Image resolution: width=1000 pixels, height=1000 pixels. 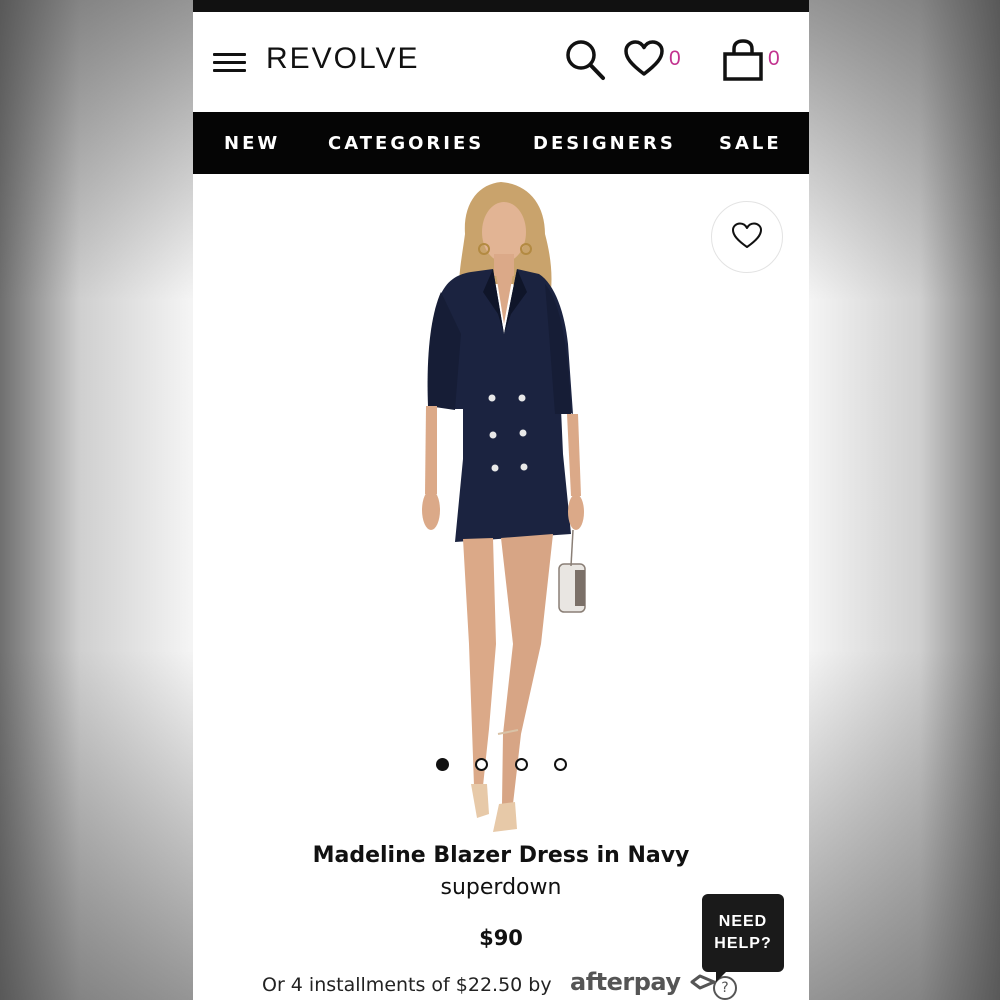 What do you see at coordinates (750, 143) in the screenshot?
I see `nav-item-sale: SALE` at bounding box center [750, 143].